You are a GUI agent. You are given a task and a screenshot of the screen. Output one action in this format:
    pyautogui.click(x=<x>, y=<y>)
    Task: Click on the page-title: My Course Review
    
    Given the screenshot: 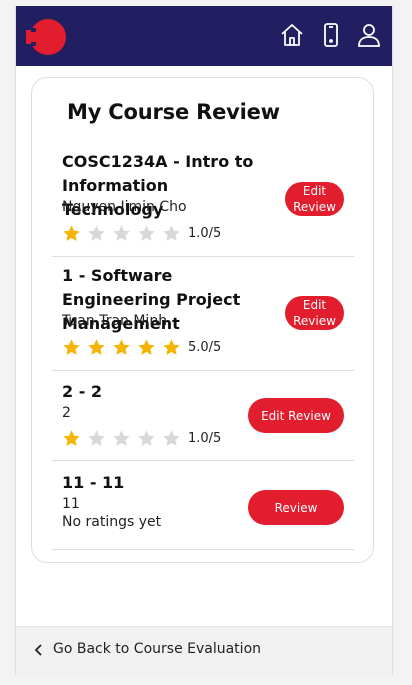 What is the action you would take?
    pyautogui.click(x=173, y=112)
    